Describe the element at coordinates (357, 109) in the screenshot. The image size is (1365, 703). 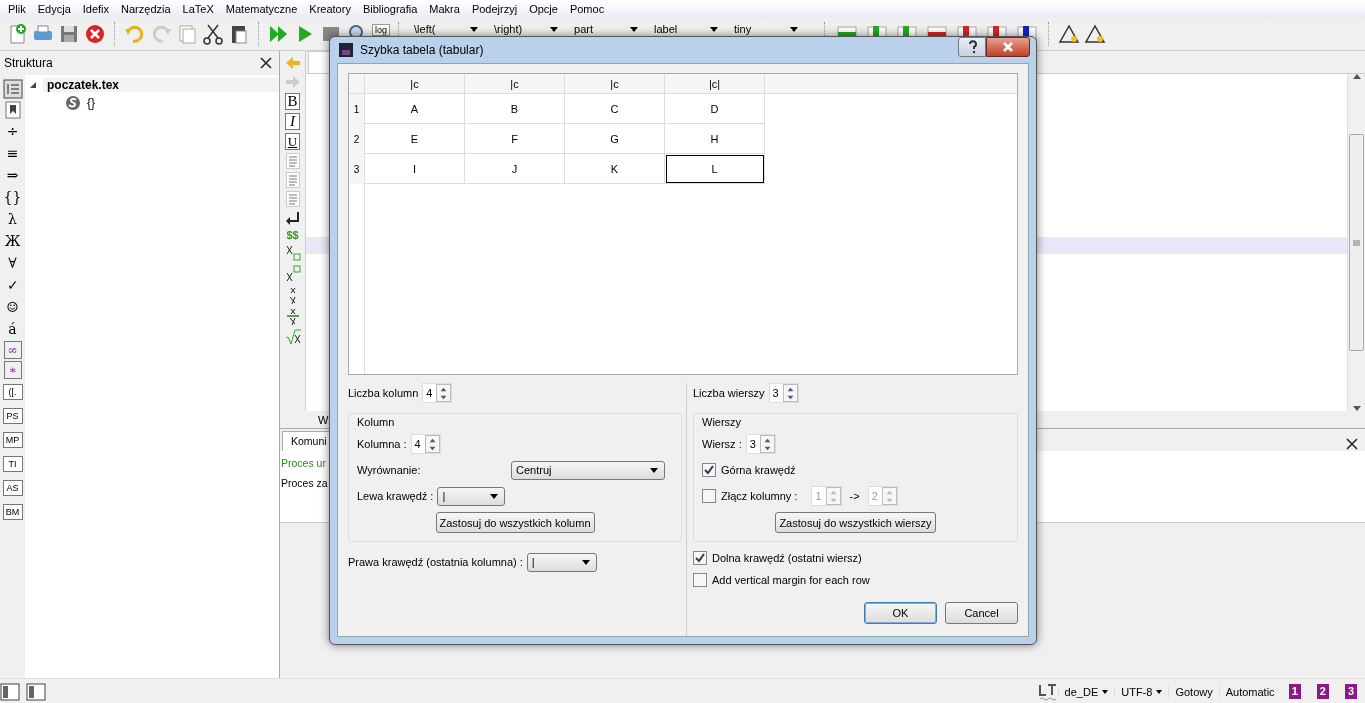
I see `row-header: 1` at that location.